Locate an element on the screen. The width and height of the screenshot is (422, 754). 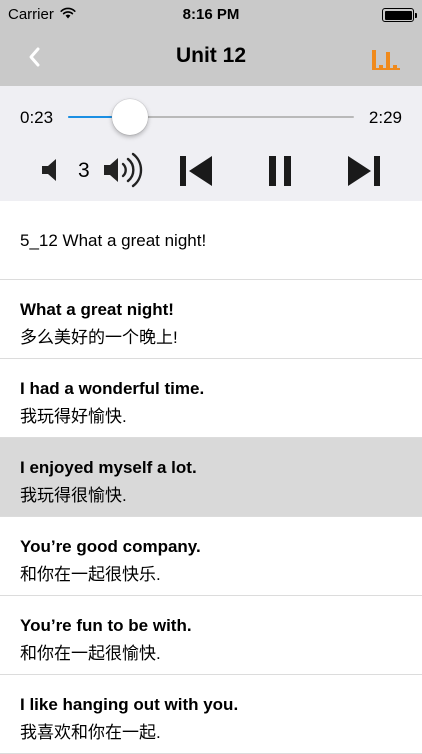
battery-icon is located at coordinates (399, 15).